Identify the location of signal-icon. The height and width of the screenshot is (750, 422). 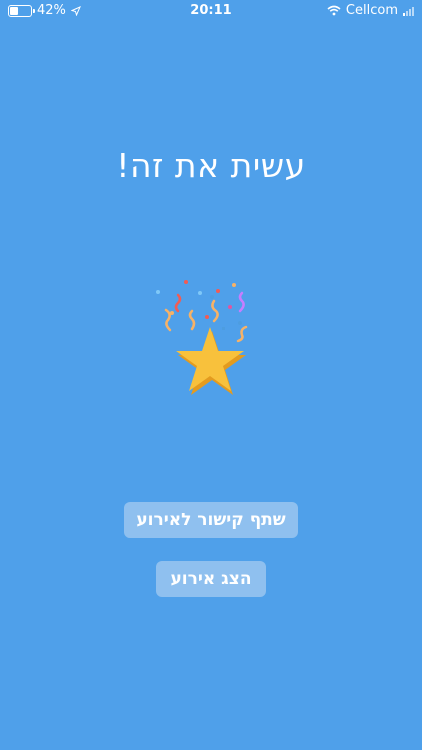
(408, 11).